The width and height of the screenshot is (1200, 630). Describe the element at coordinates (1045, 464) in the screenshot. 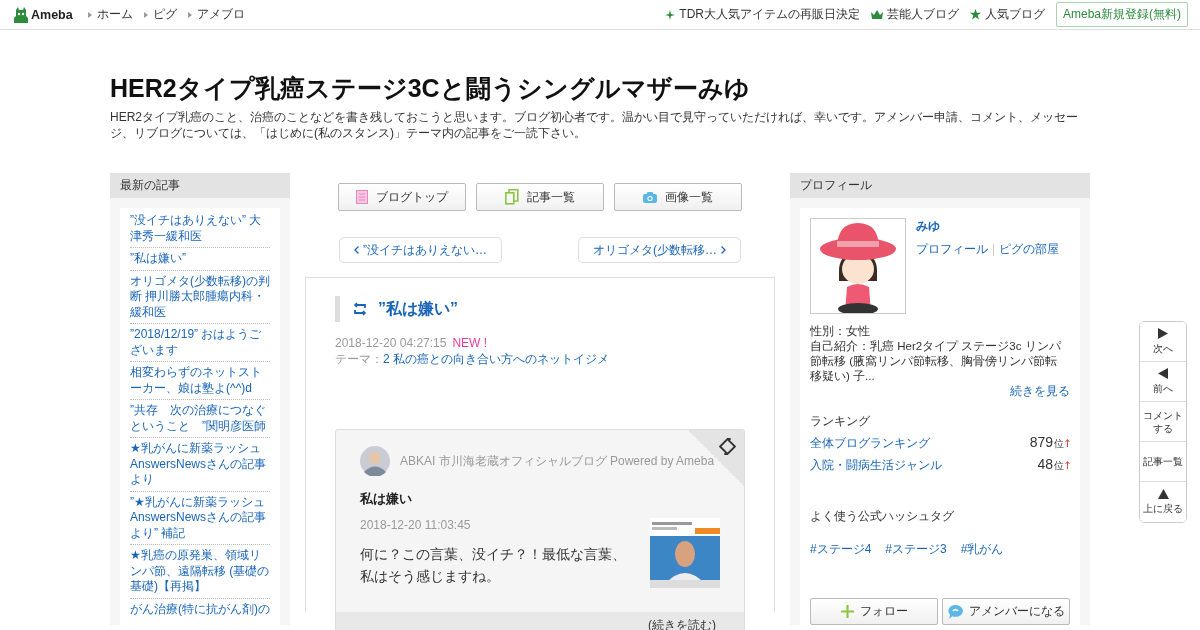

I see `rank-number: 48` at that location.